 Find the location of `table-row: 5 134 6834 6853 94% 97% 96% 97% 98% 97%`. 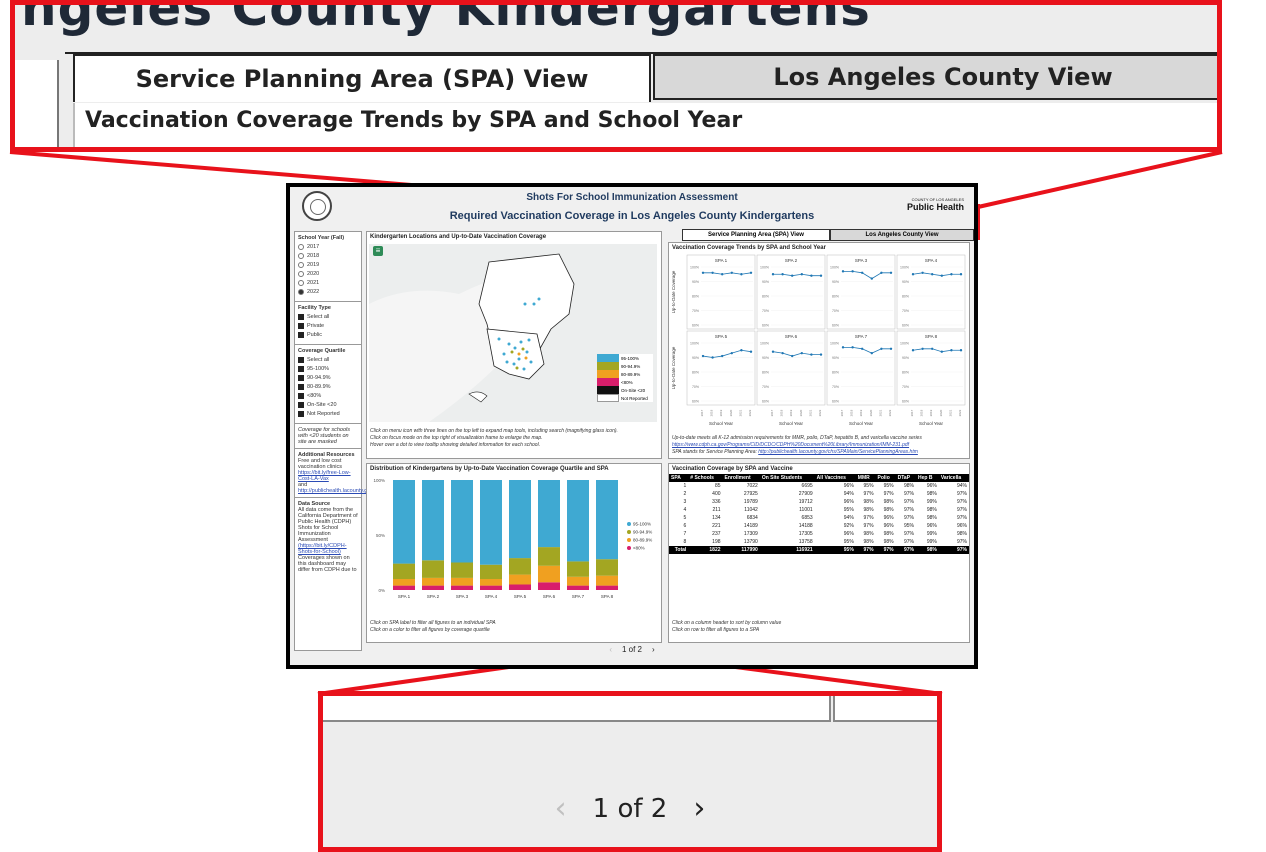

table-row: 5 134 6834 6853 94% 97% 96% 97% 98% 97% is located at coordinates (819, 518).